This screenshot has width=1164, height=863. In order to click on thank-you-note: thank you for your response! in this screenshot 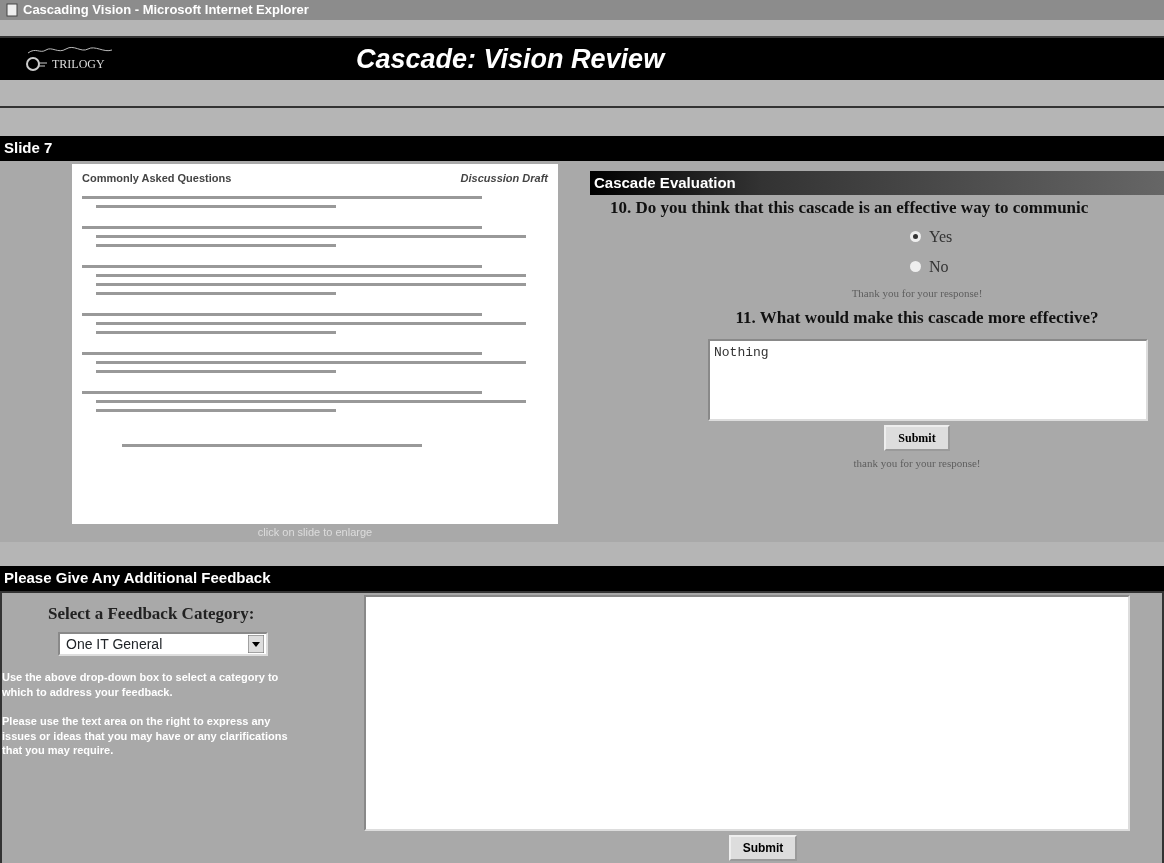, I will do `click(917, 463)`.